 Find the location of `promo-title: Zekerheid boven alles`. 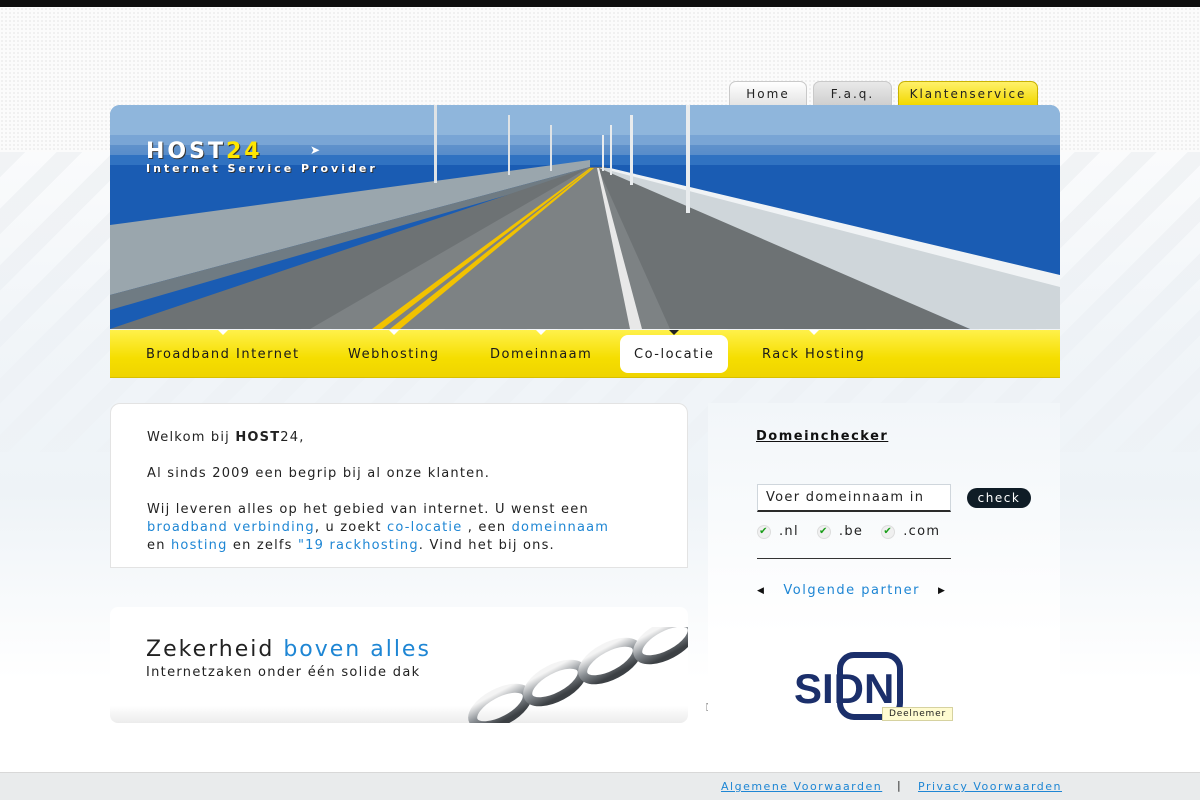

promo-title: Zekerheid boven alles is located at coordinates (288, 649).